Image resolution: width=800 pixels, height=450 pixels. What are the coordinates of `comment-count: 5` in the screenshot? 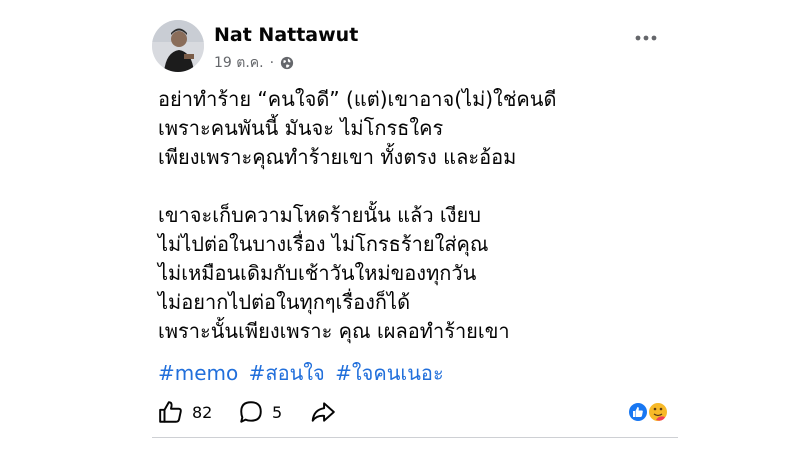 It's located at (277, 412).